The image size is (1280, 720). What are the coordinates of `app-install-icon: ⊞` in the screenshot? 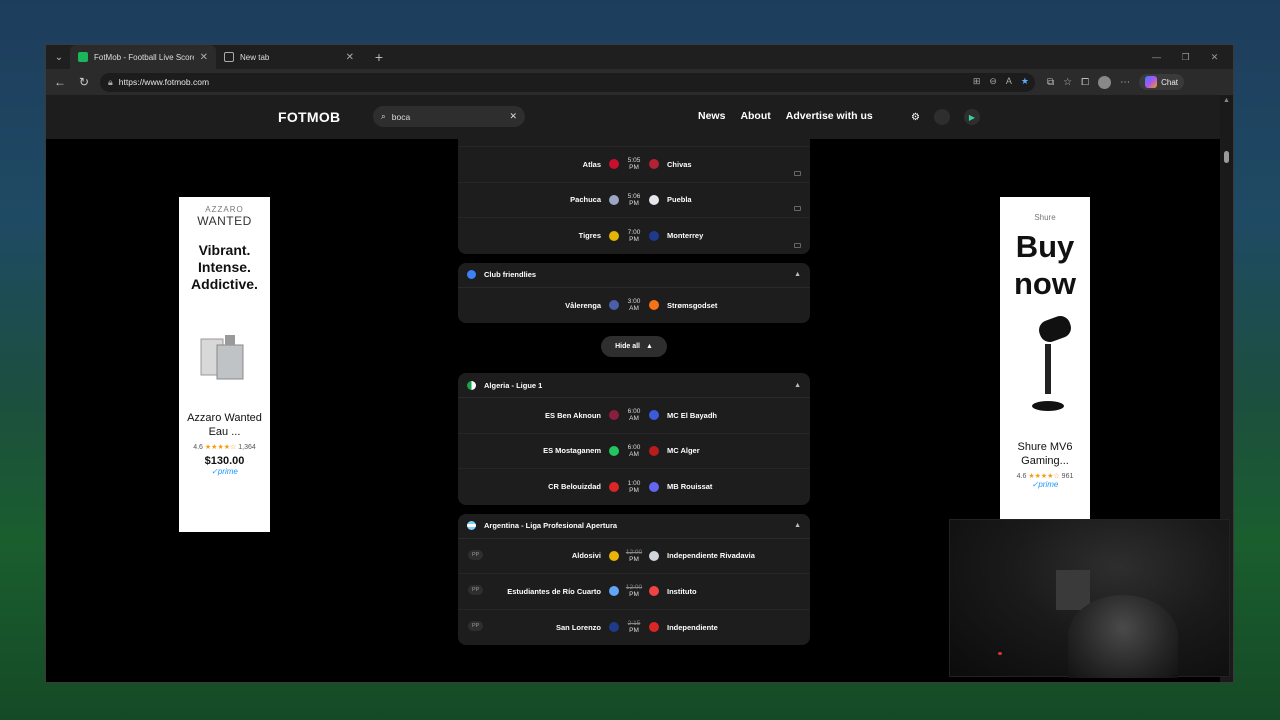 It's located at (977, 81).